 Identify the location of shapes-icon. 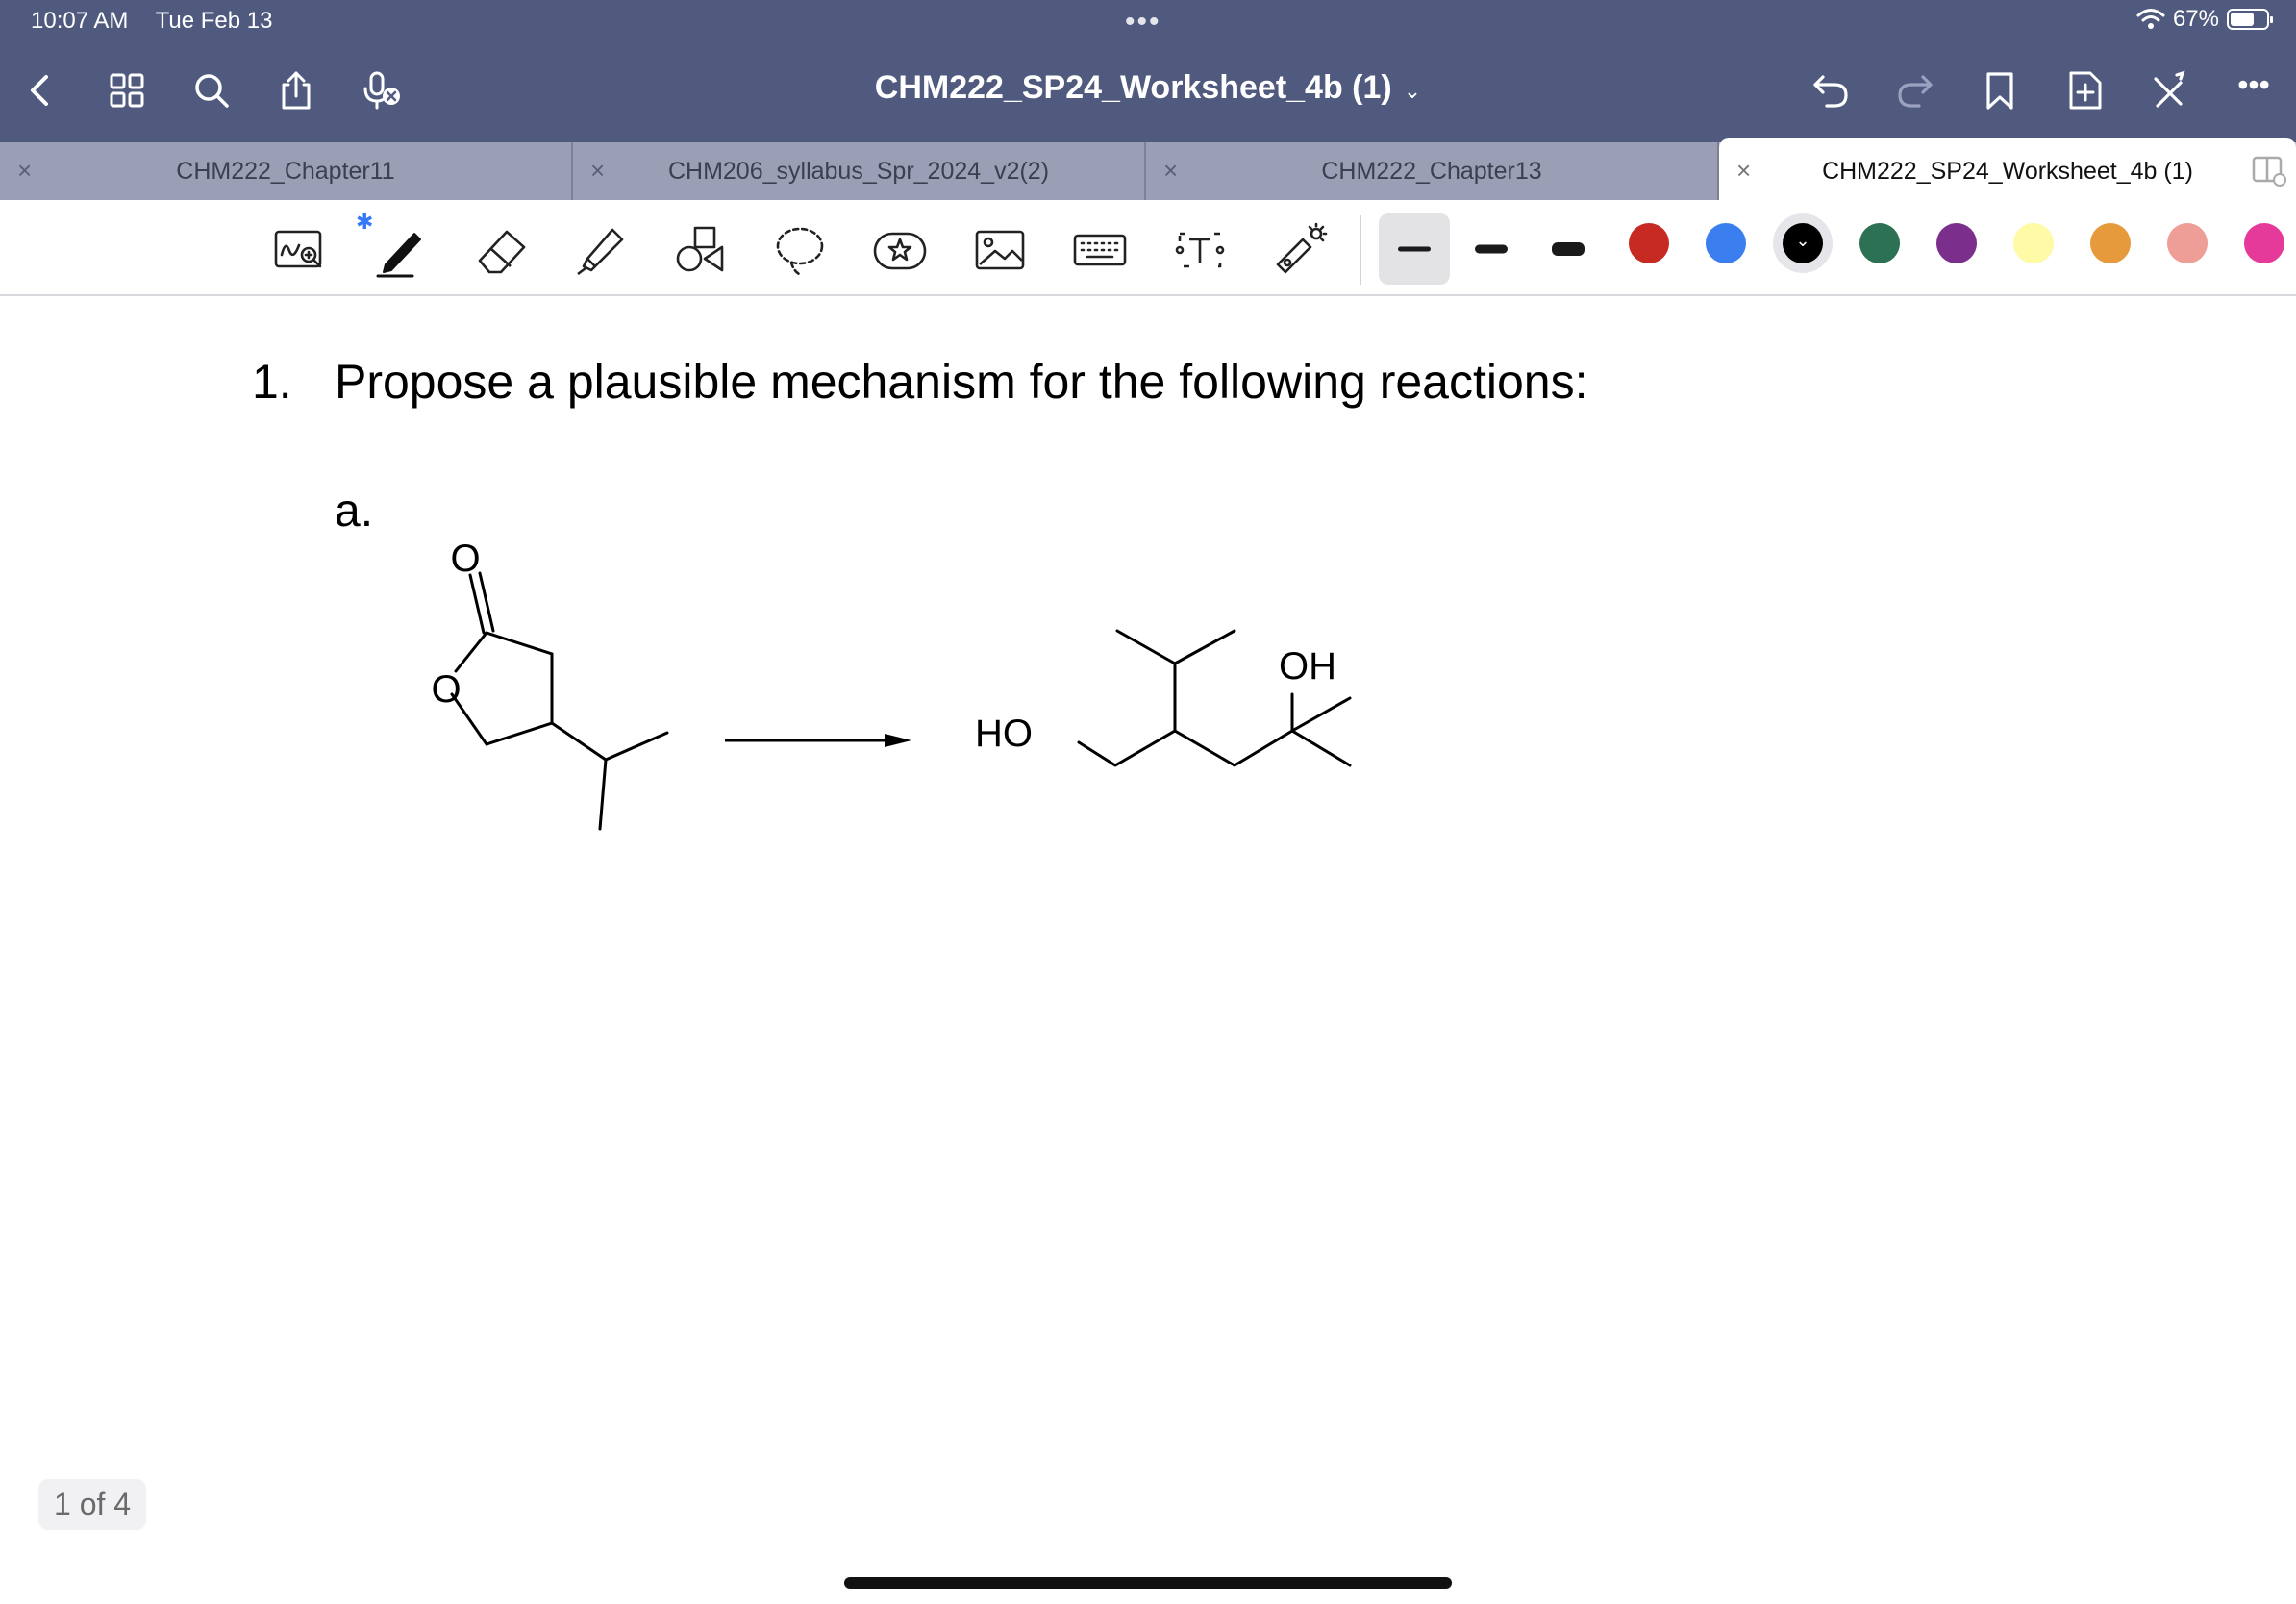
(700, 250).